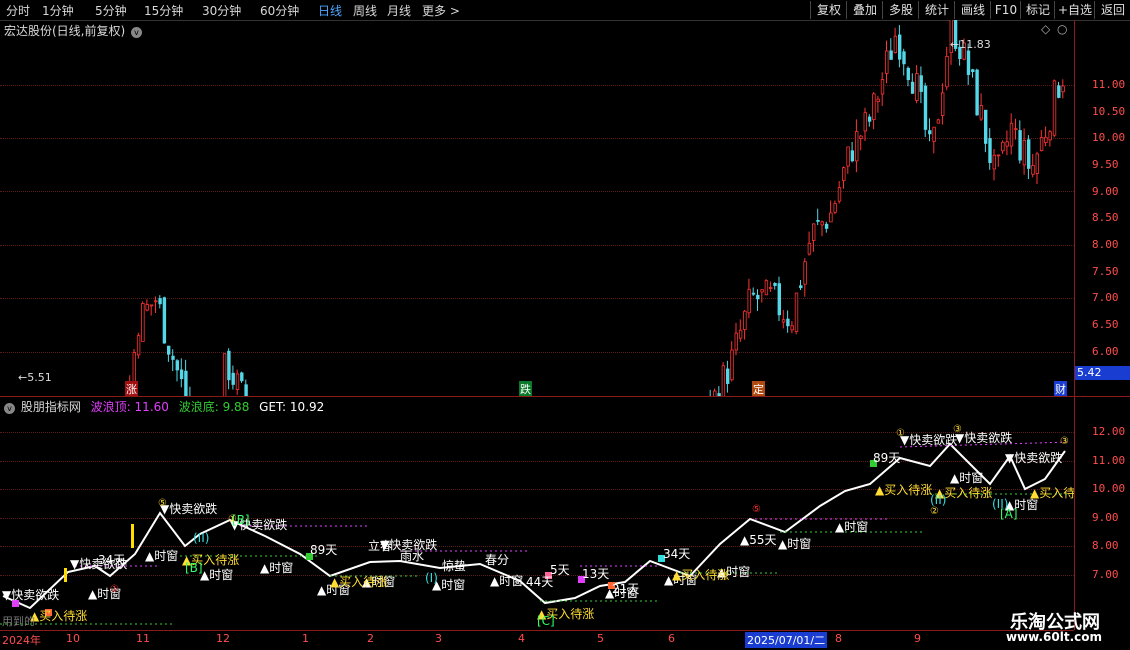  What do you see at coordinates (412, 556) in the screenshot?
I see `solar-term-label: 雨水` at bounding box center [412, 556].